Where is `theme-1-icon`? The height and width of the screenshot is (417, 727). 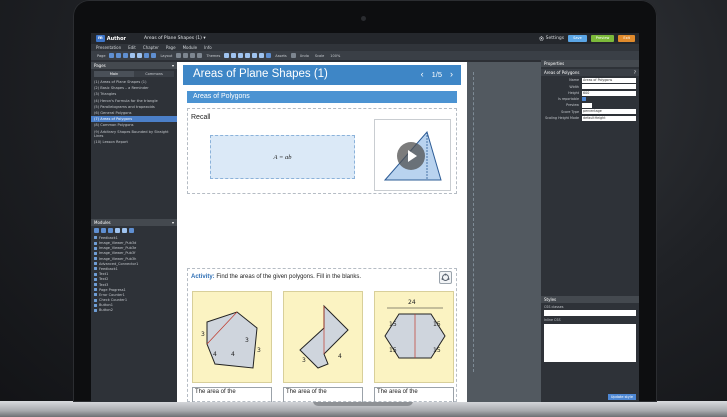 theme-1-icon is located at coordinates (227, 55).